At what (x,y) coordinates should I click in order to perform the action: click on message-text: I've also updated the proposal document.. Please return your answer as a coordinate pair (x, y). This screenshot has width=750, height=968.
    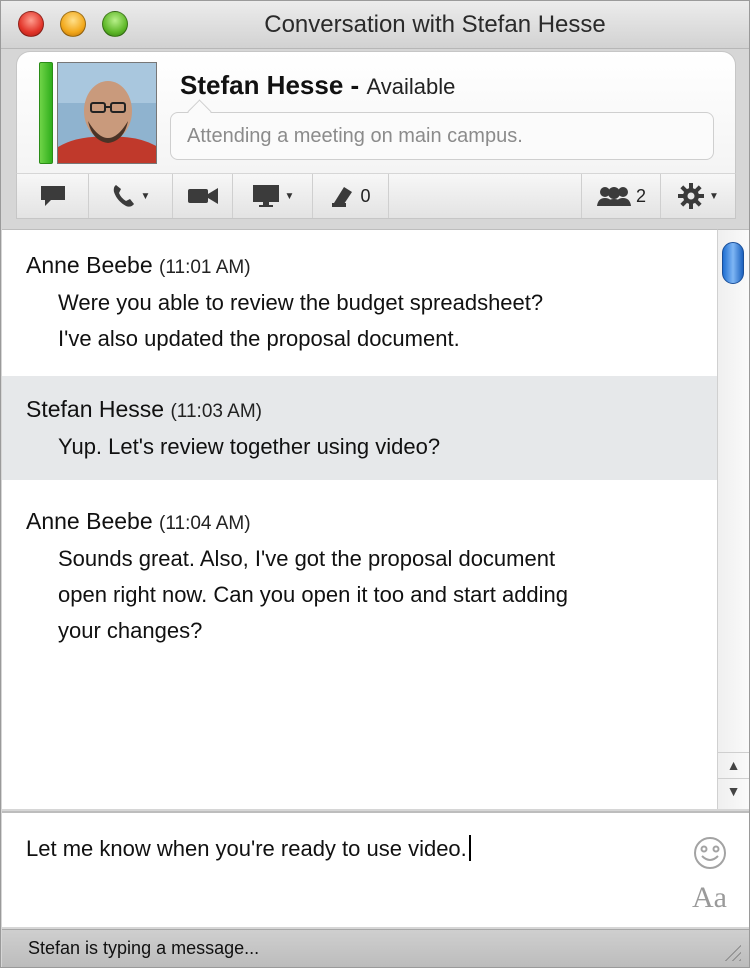
    Looking at the image, I should click on (259, 338).